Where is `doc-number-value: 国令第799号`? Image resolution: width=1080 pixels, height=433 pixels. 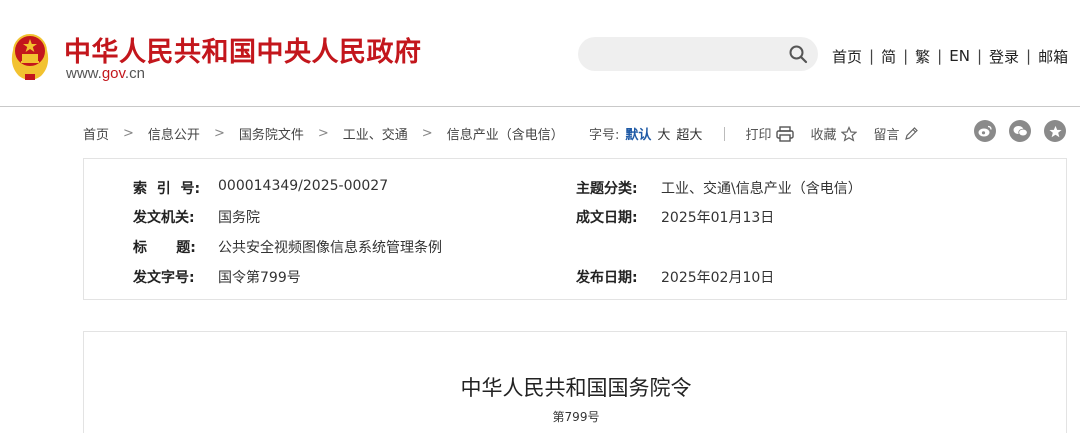 doc-number-value: 国令第799号 is located at coordinates (259, 278).